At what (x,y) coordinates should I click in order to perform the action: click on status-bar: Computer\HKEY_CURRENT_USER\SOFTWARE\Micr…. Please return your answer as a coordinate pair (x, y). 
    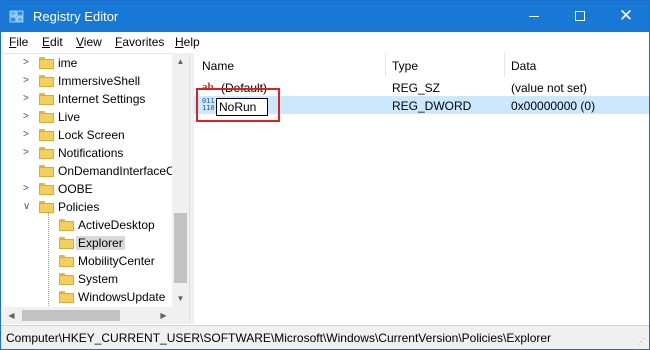
    Looking at the image, I should click on (325, 337).